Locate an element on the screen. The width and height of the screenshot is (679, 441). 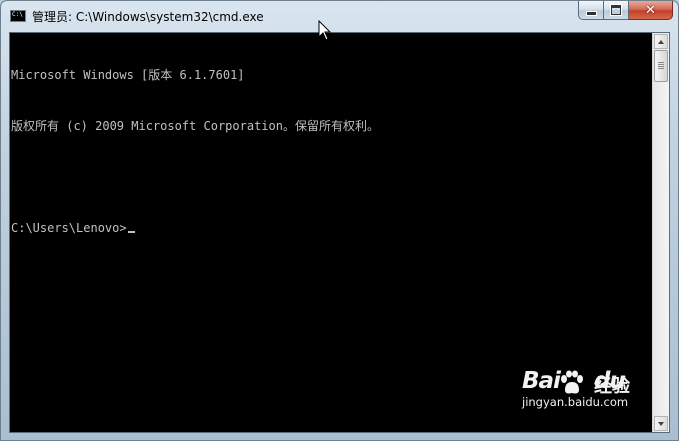
maximize-button is located at coordinates (616, 10).